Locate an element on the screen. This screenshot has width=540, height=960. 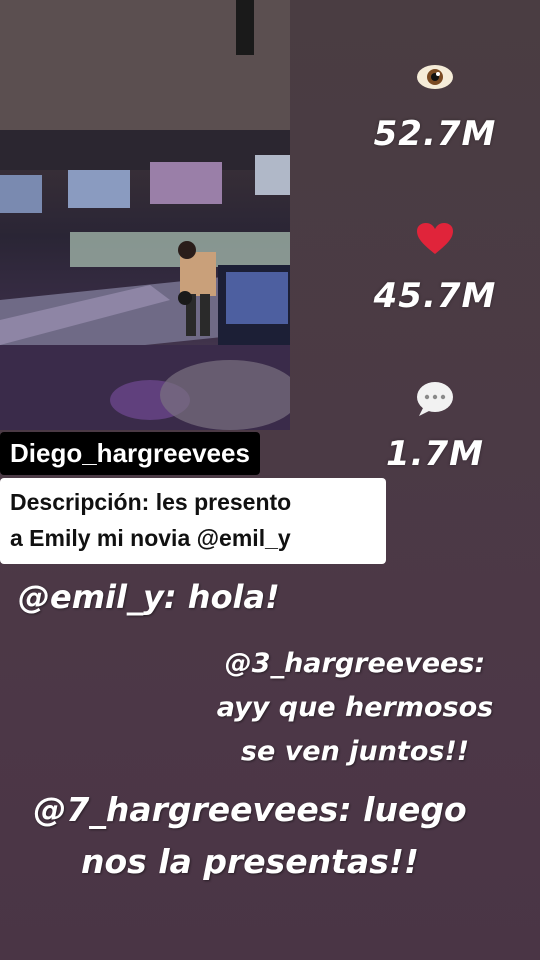
likes-stat: 45.7M is located at coordinates (435, 269).